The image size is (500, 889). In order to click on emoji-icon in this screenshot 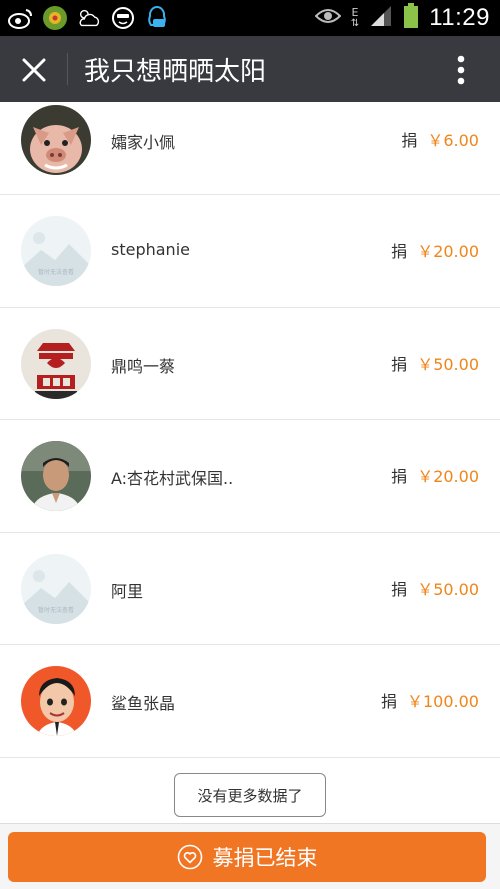, I will do `click(123, 18)`.